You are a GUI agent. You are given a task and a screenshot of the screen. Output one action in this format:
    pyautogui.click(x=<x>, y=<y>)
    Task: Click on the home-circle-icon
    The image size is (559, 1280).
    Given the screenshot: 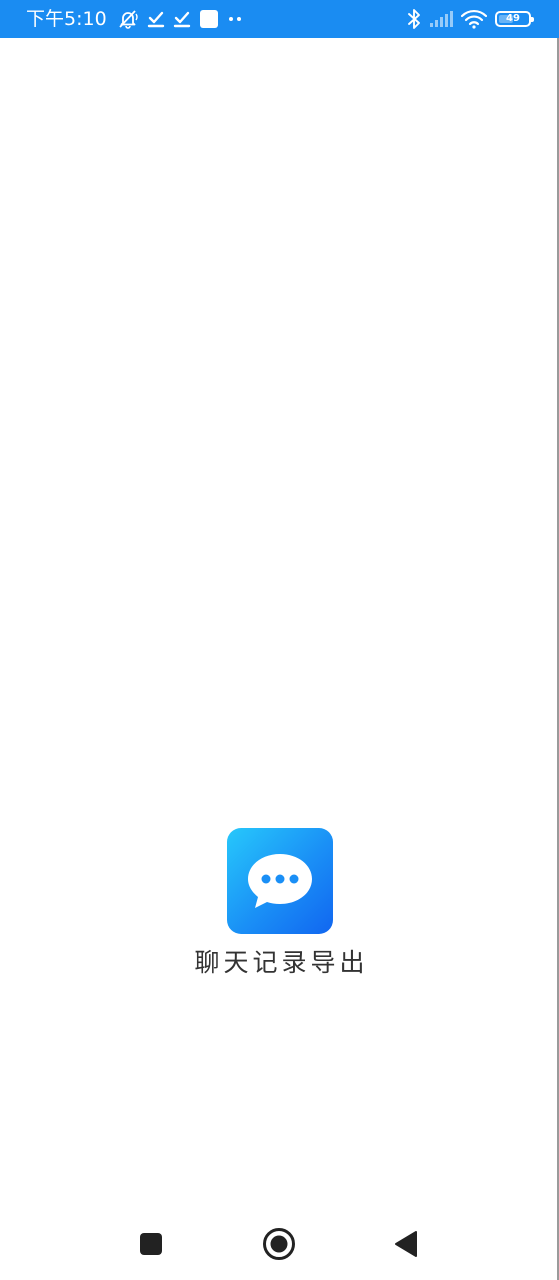 What is the action you would take?
    pyautogui.click(x=279, y=1244)
    